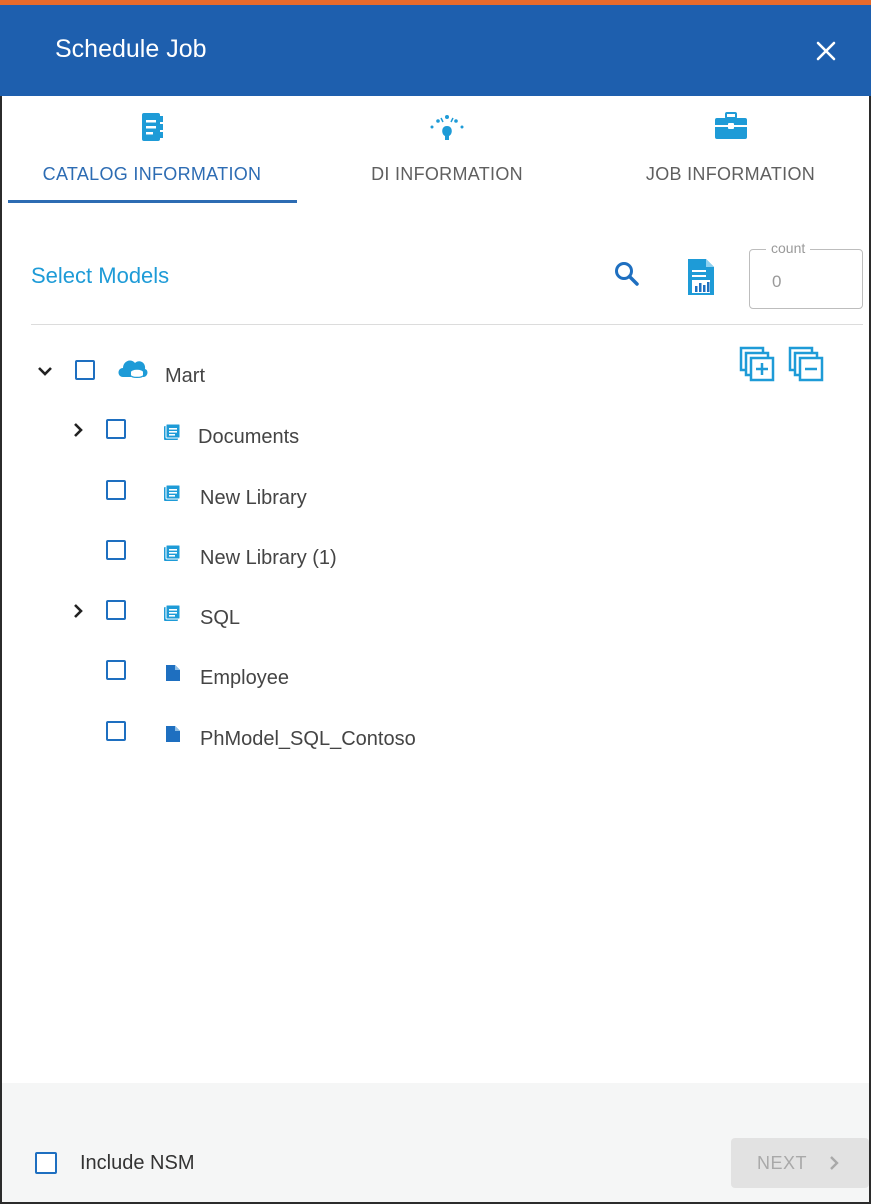  Describe the element at coordinates (133, 371) in the screenshot. I see `cloud-database-icon` at that location.